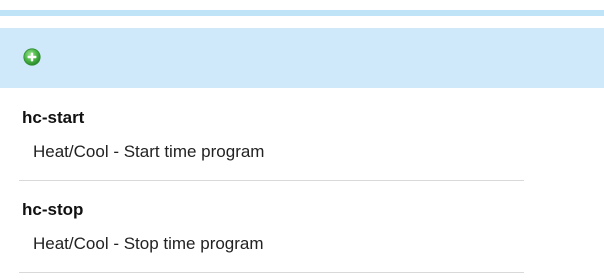 The height and width of the screenshot is (280, 604). I want to click on item-name: hc-stop, so click(53, 209).